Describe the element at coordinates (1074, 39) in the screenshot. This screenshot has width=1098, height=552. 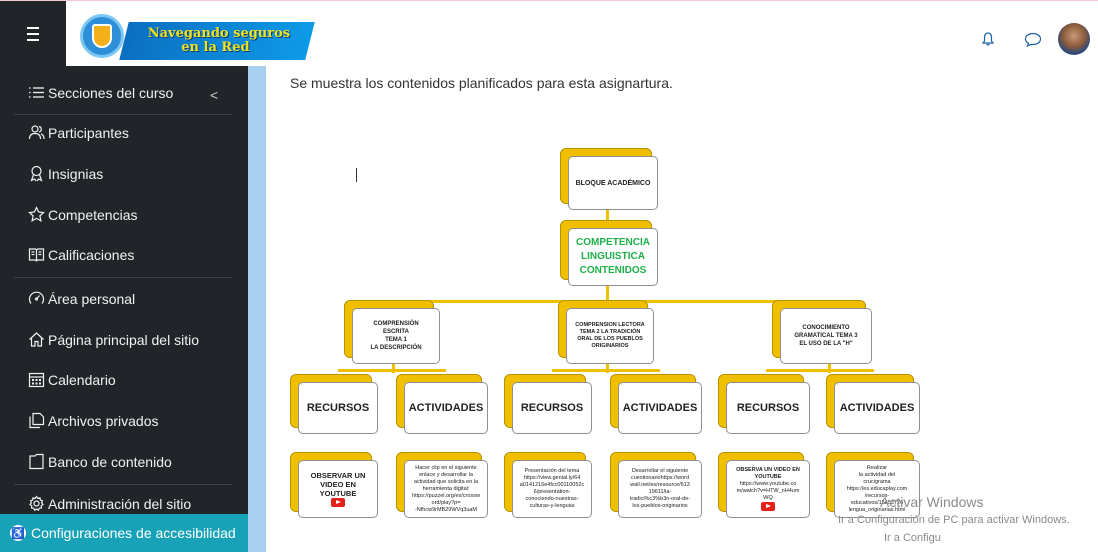
I see `user-avatar` at that location.